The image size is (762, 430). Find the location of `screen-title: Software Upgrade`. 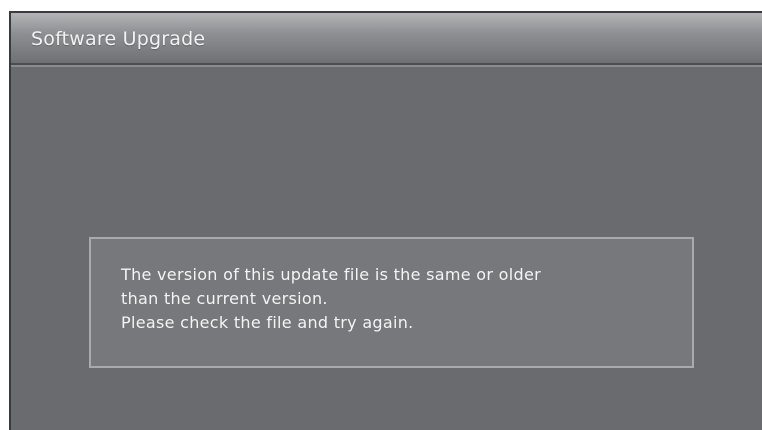

screen-title: Software Upgrade is located at coordinates (118, 39).